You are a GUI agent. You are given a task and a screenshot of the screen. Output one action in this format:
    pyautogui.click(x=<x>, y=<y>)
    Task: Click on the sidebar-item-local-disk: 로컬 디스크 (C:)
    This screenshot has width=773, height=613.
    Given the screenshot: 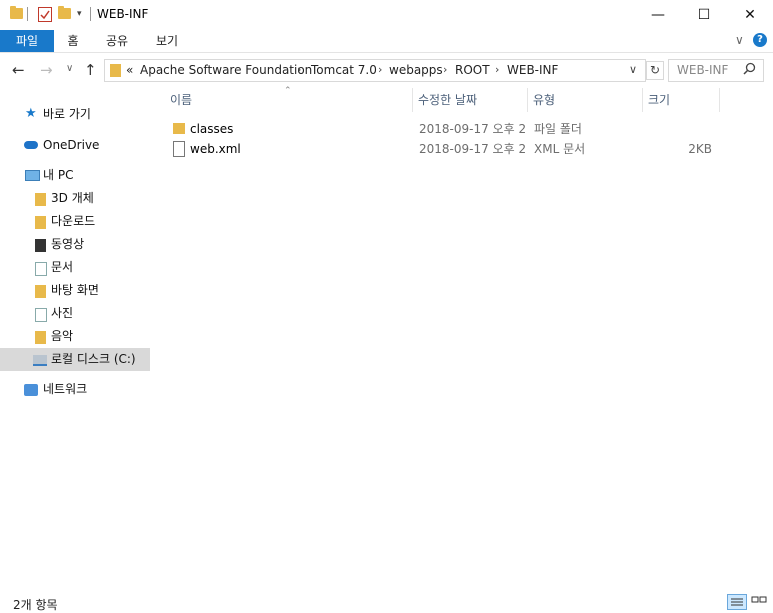 What is the action you would take?
    pyautogui.click(x=75, y=359)
    